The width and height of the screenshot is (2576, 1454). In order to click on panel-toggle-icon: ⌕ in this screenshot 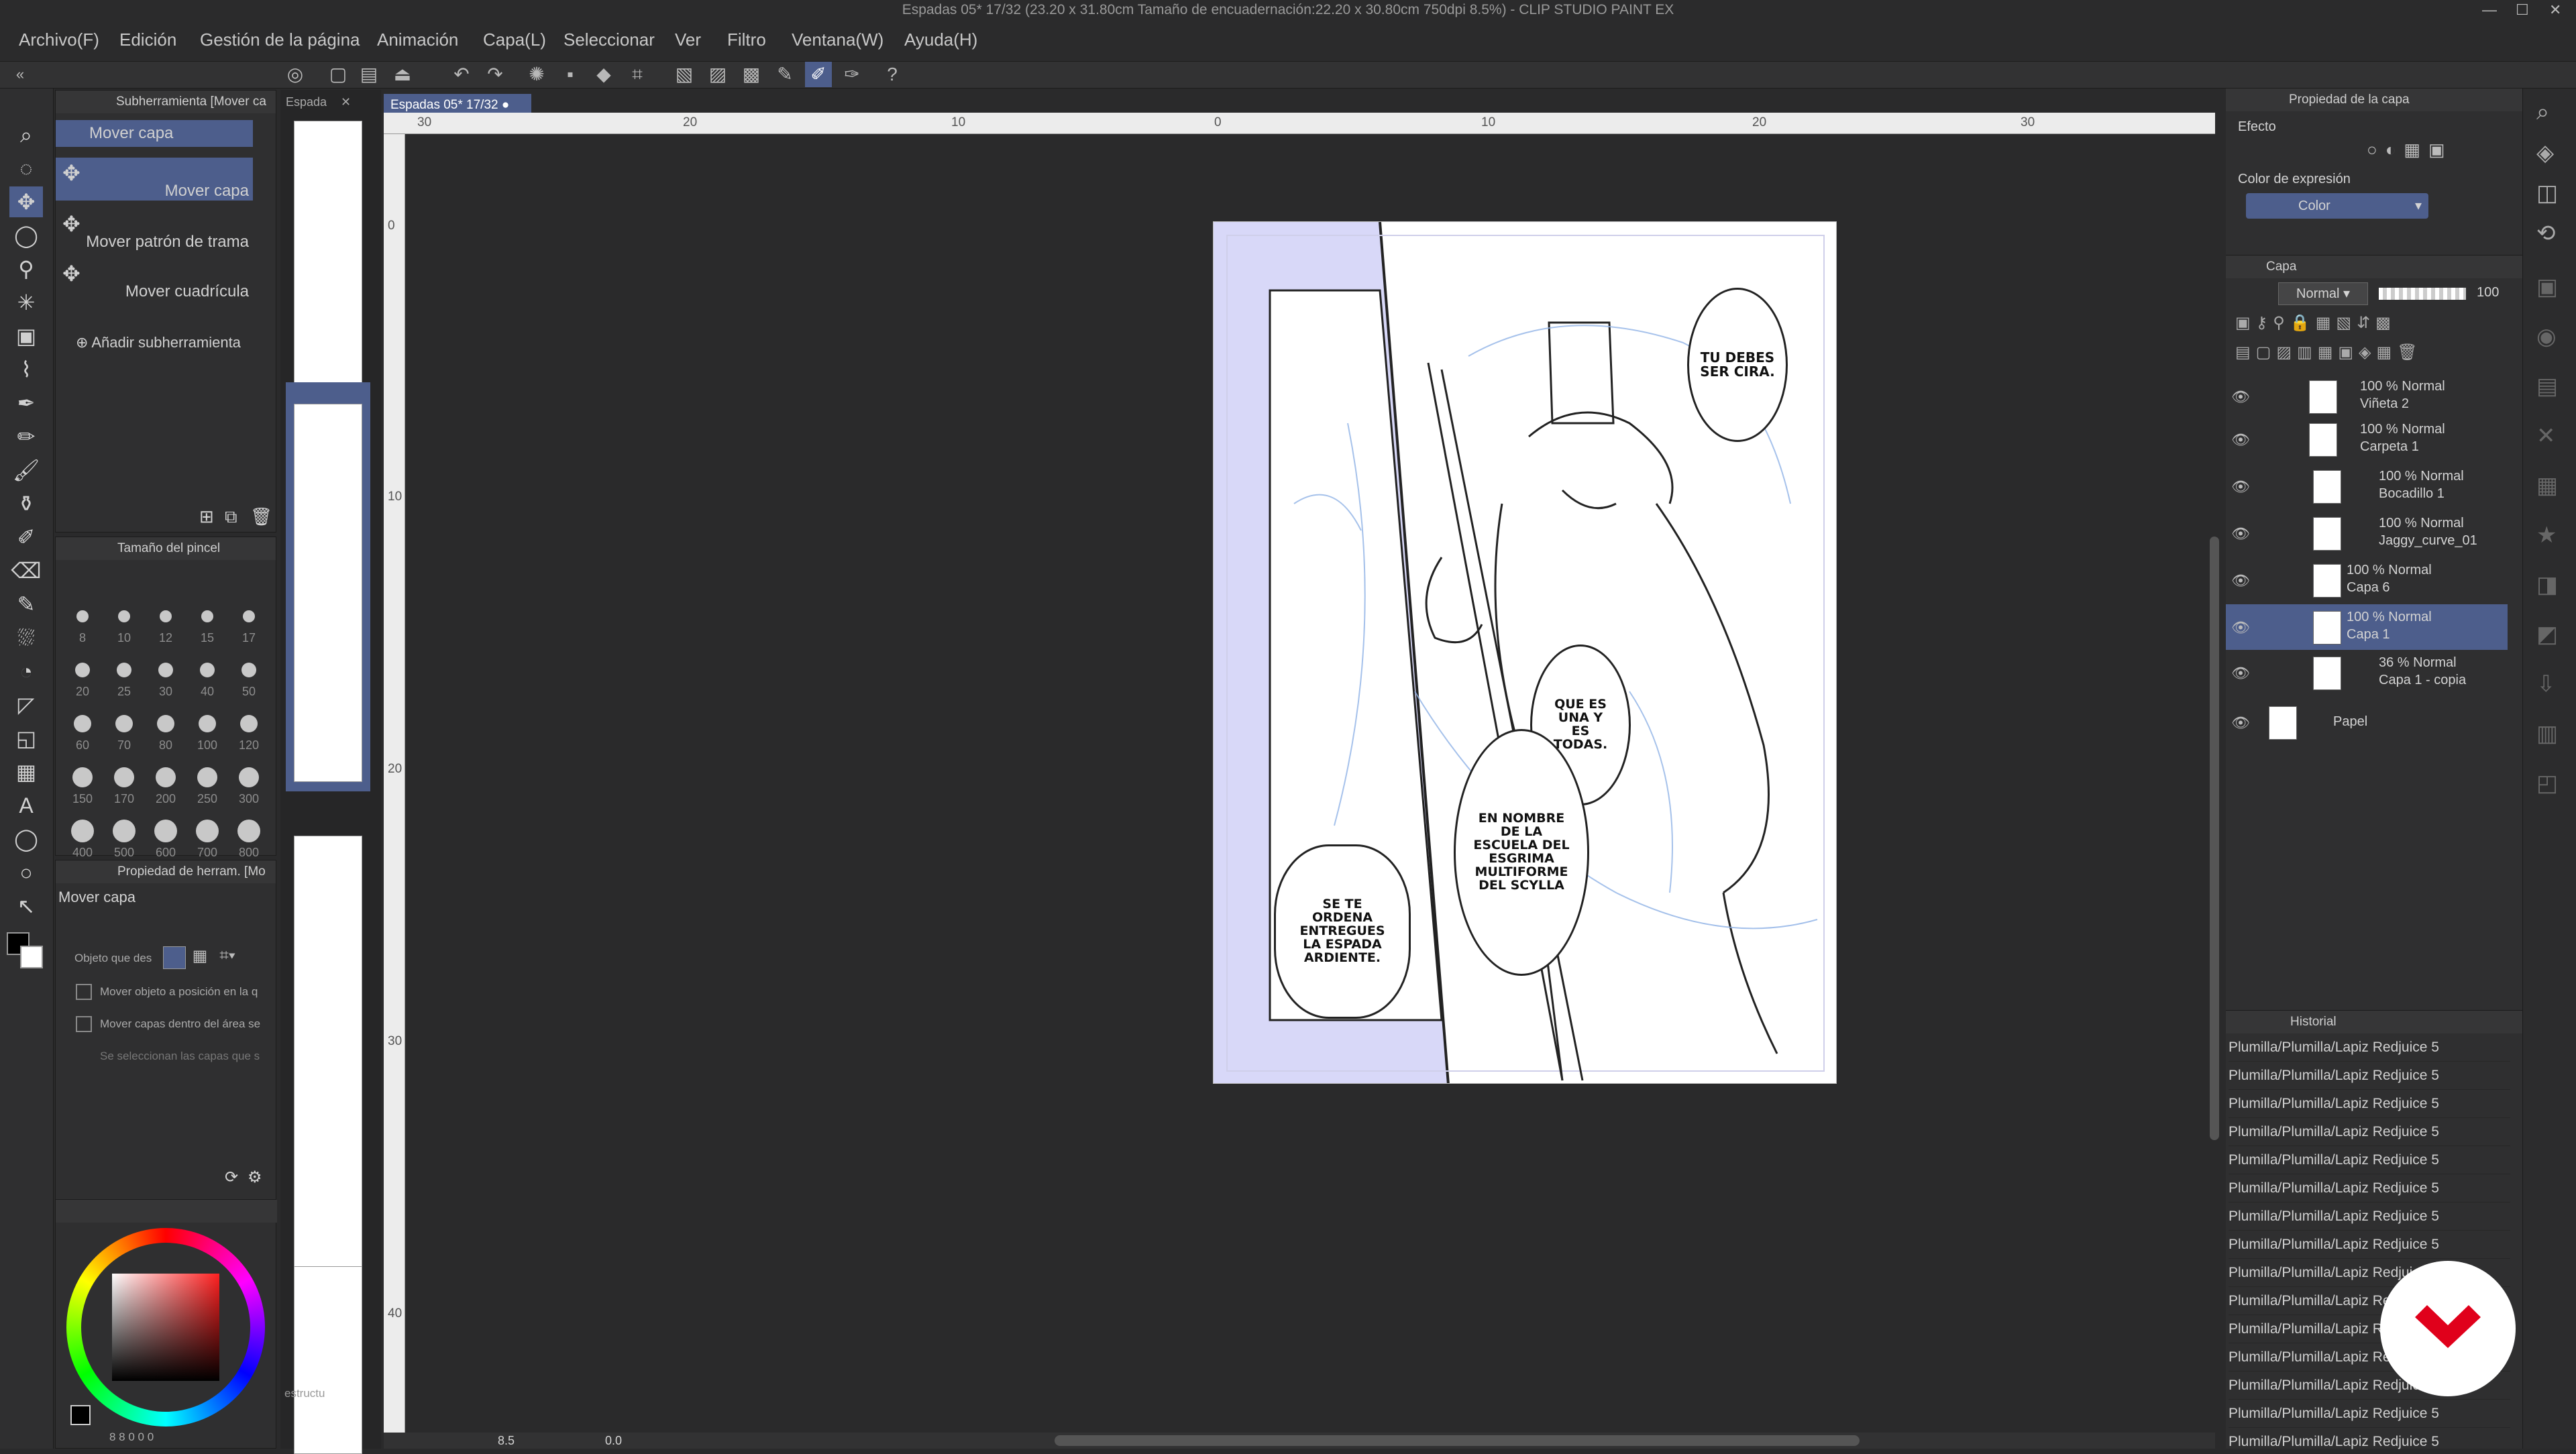, I will do `click(2542, 112)`.